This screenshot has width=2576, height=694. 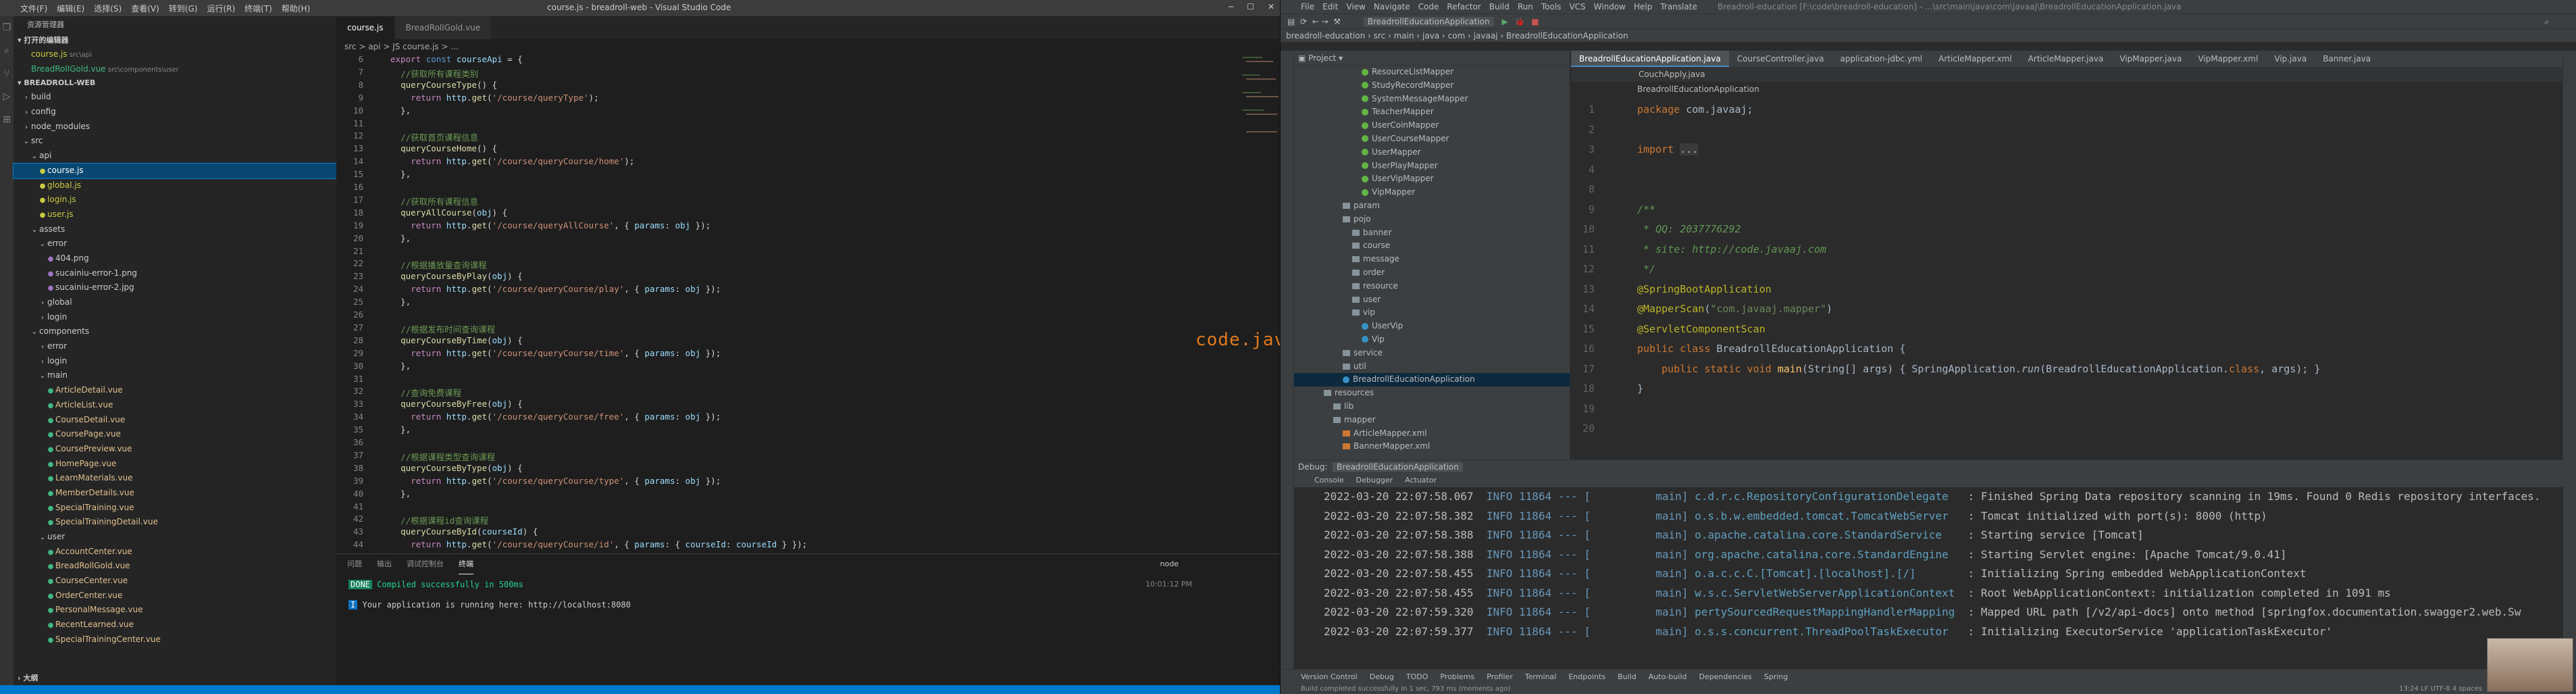 I want to click on file-item: ● SpecialTrainingCenter.vue, so click(x=175, y=640).